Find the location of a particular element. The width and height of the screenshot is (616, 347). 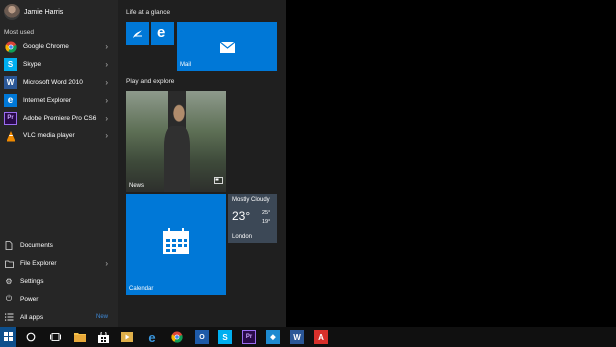

file-explorer-taskbar-icon is located at coordinates (80, 337).